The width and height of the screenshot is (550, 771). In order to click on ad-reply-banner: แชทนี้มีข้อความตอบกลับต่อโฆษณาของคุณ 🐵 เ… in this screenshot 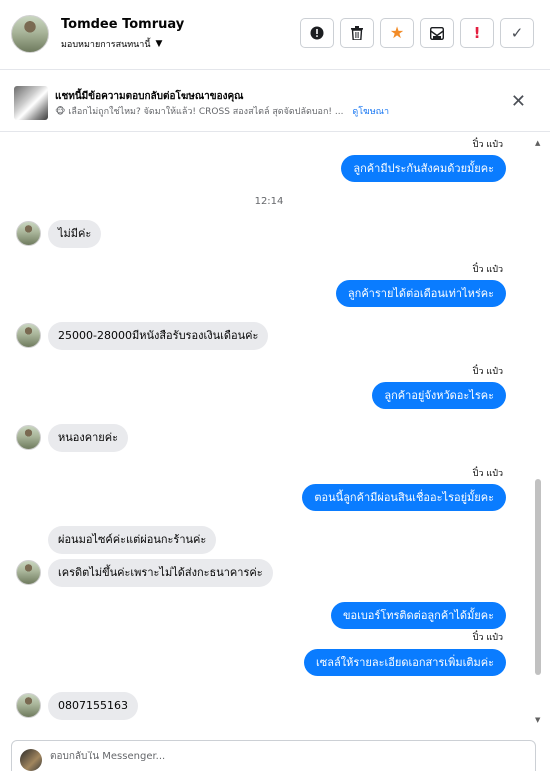, I will do `click(275, 101)`.